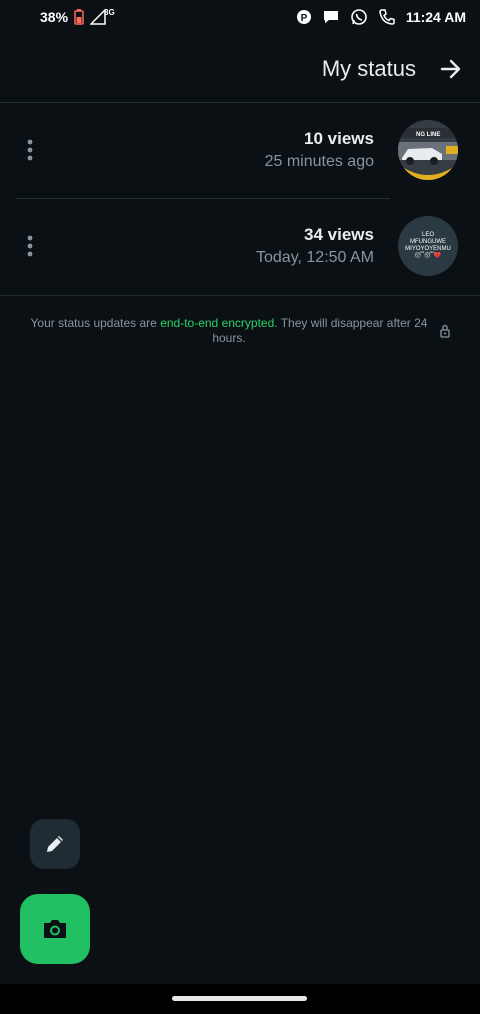 The width and height of the screenshot is (480, 1014). I want to click on app-notification-icon: P, so click(304, 17).